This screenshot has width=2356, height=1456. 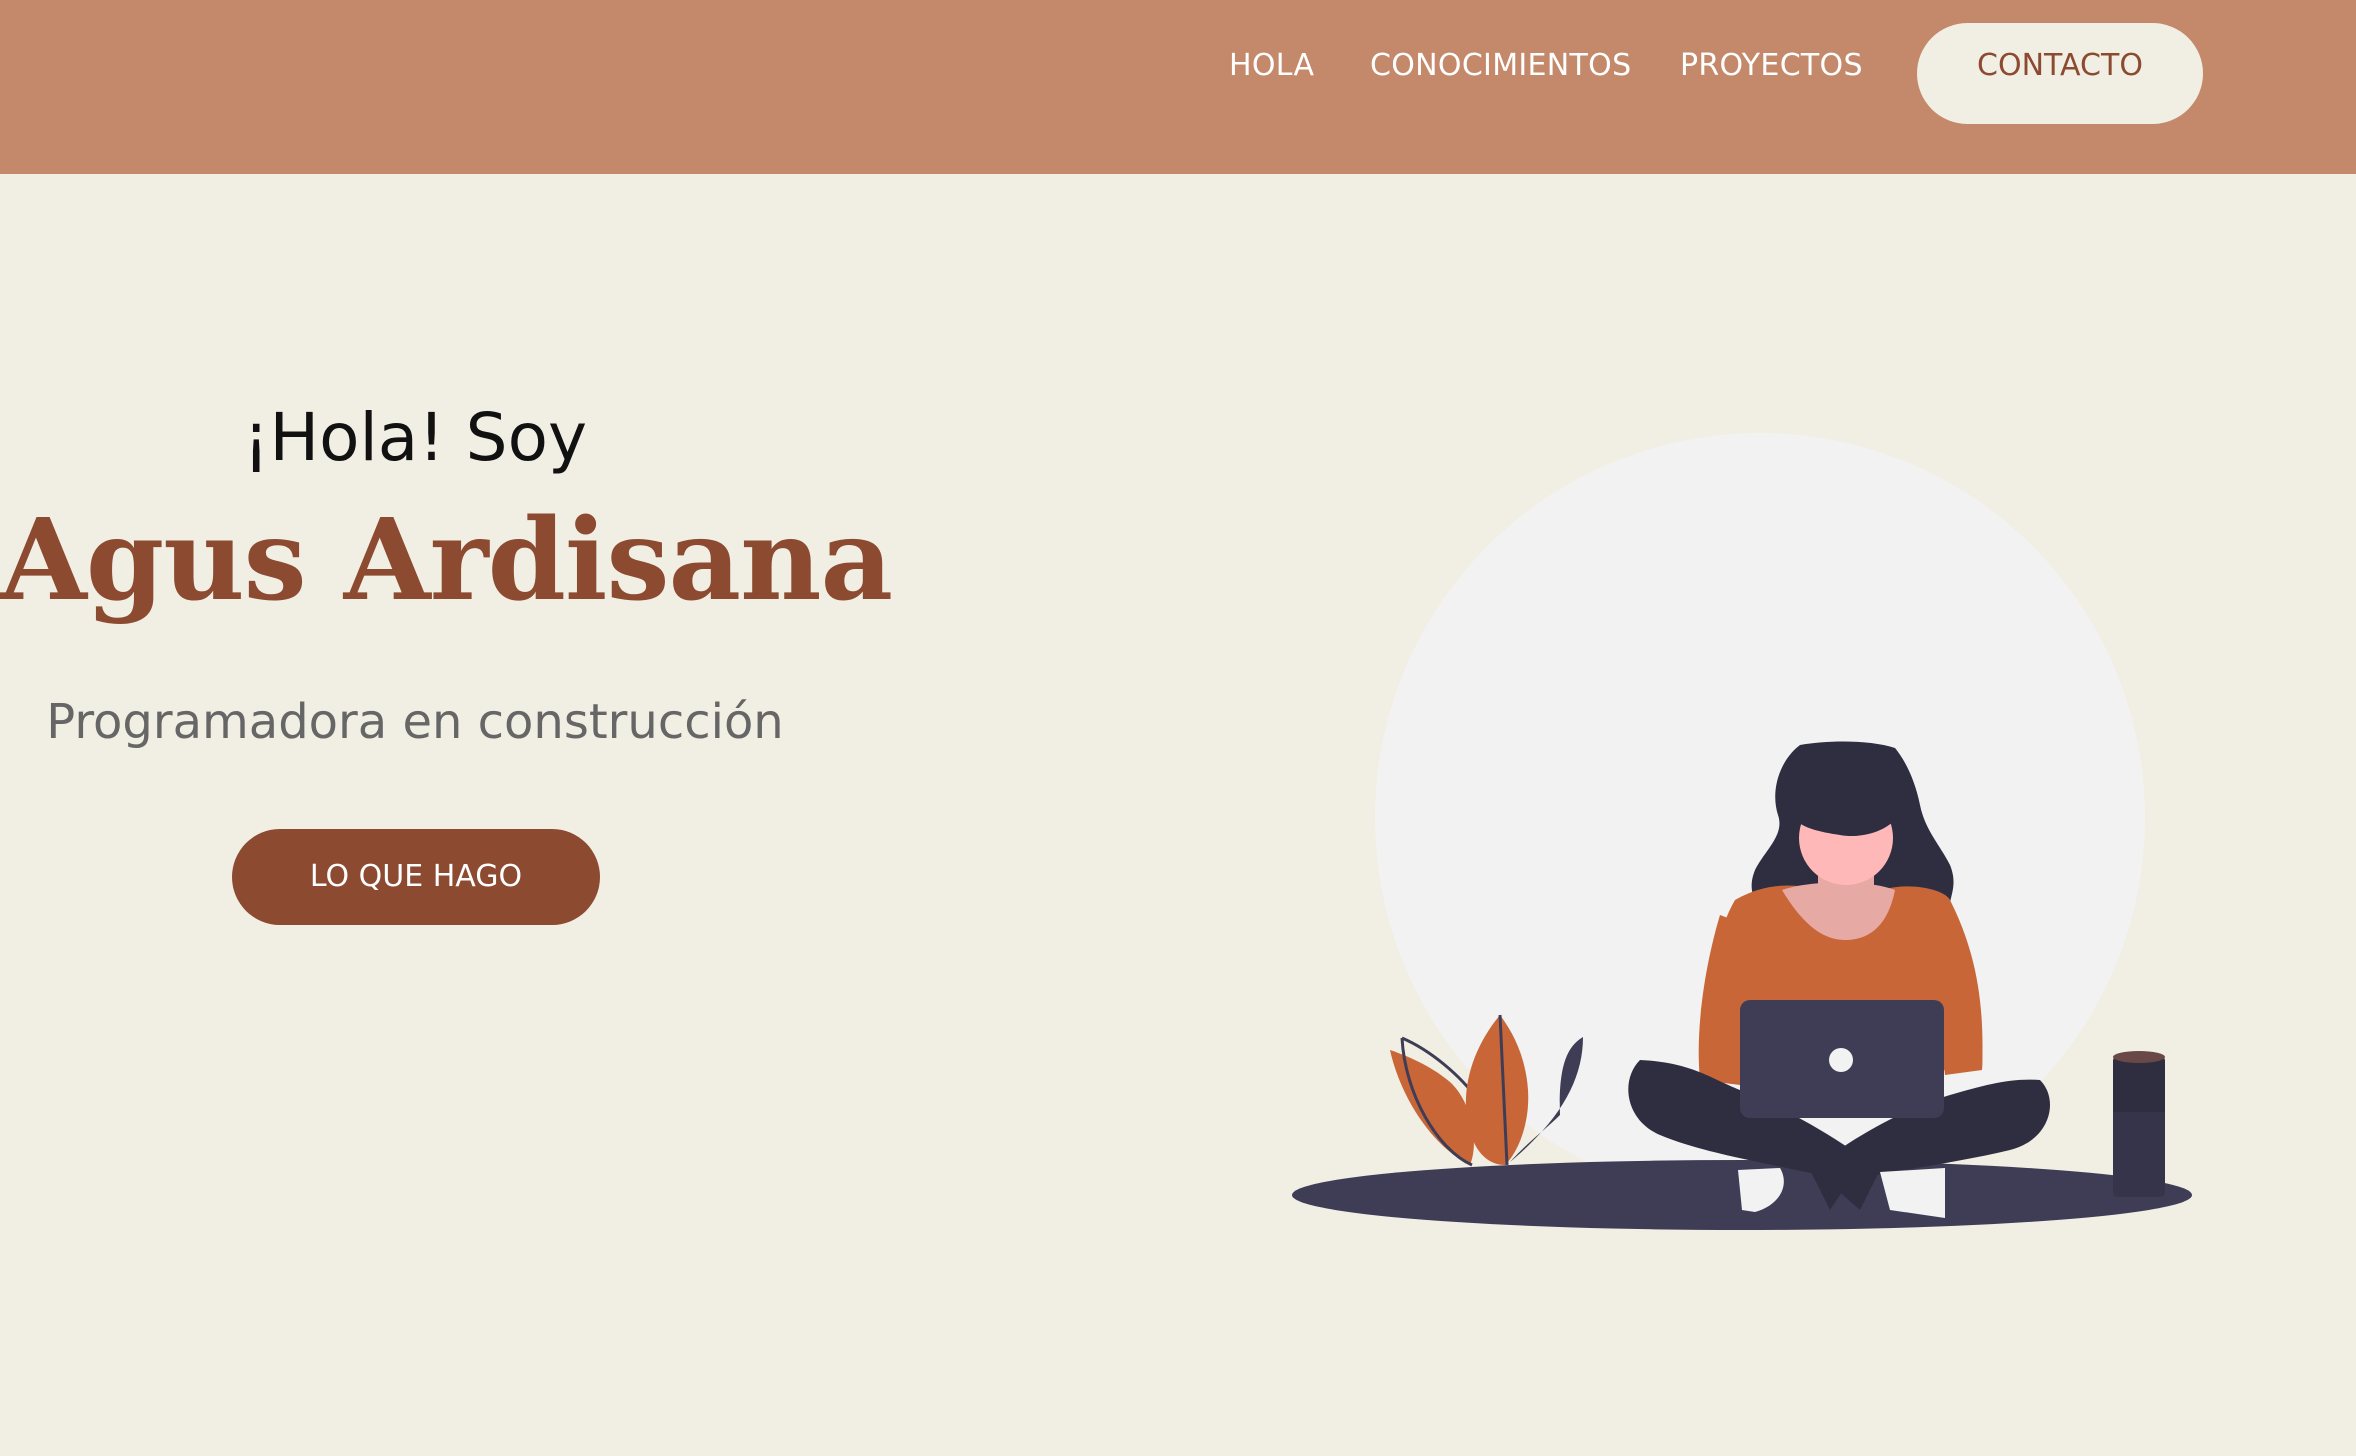 What do you see at coordinates (2060, 73) in the screenshot?
I see `contact-button: CONTACTO` at bounding box center [2060, 73].